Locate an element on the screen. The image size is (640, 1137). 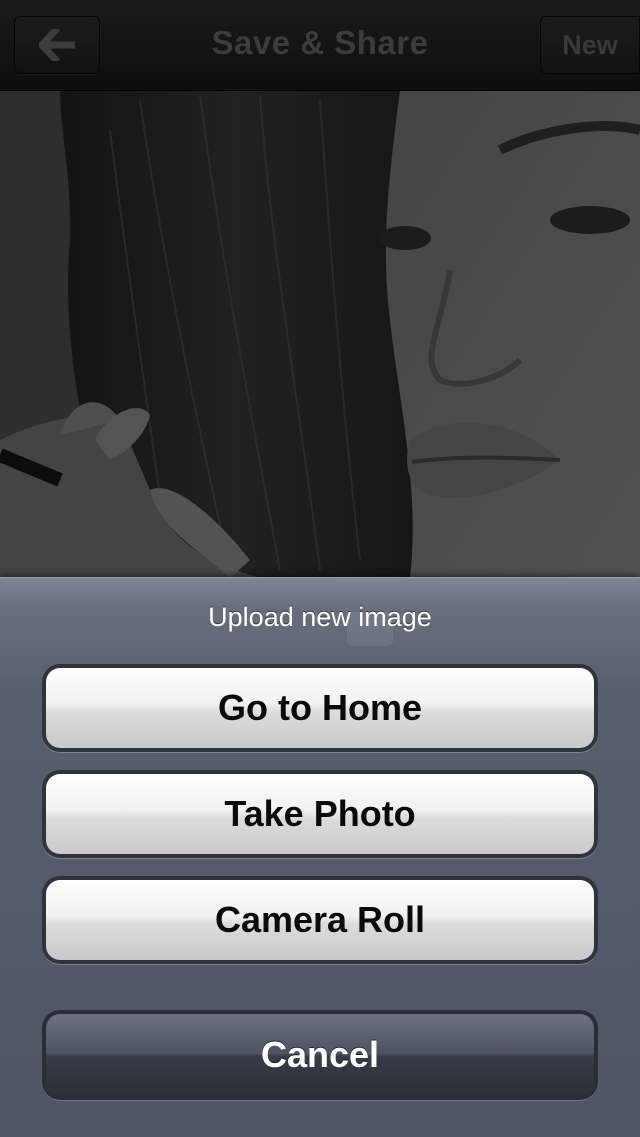
new-button: New is located at coordinates (590, 45).